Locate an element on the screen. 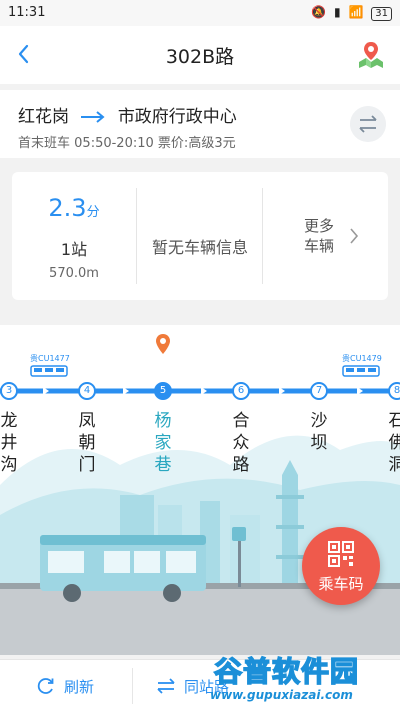 This screenshot has height=711, width=400. swap-direction-icon is located at coordinates (368, 124).